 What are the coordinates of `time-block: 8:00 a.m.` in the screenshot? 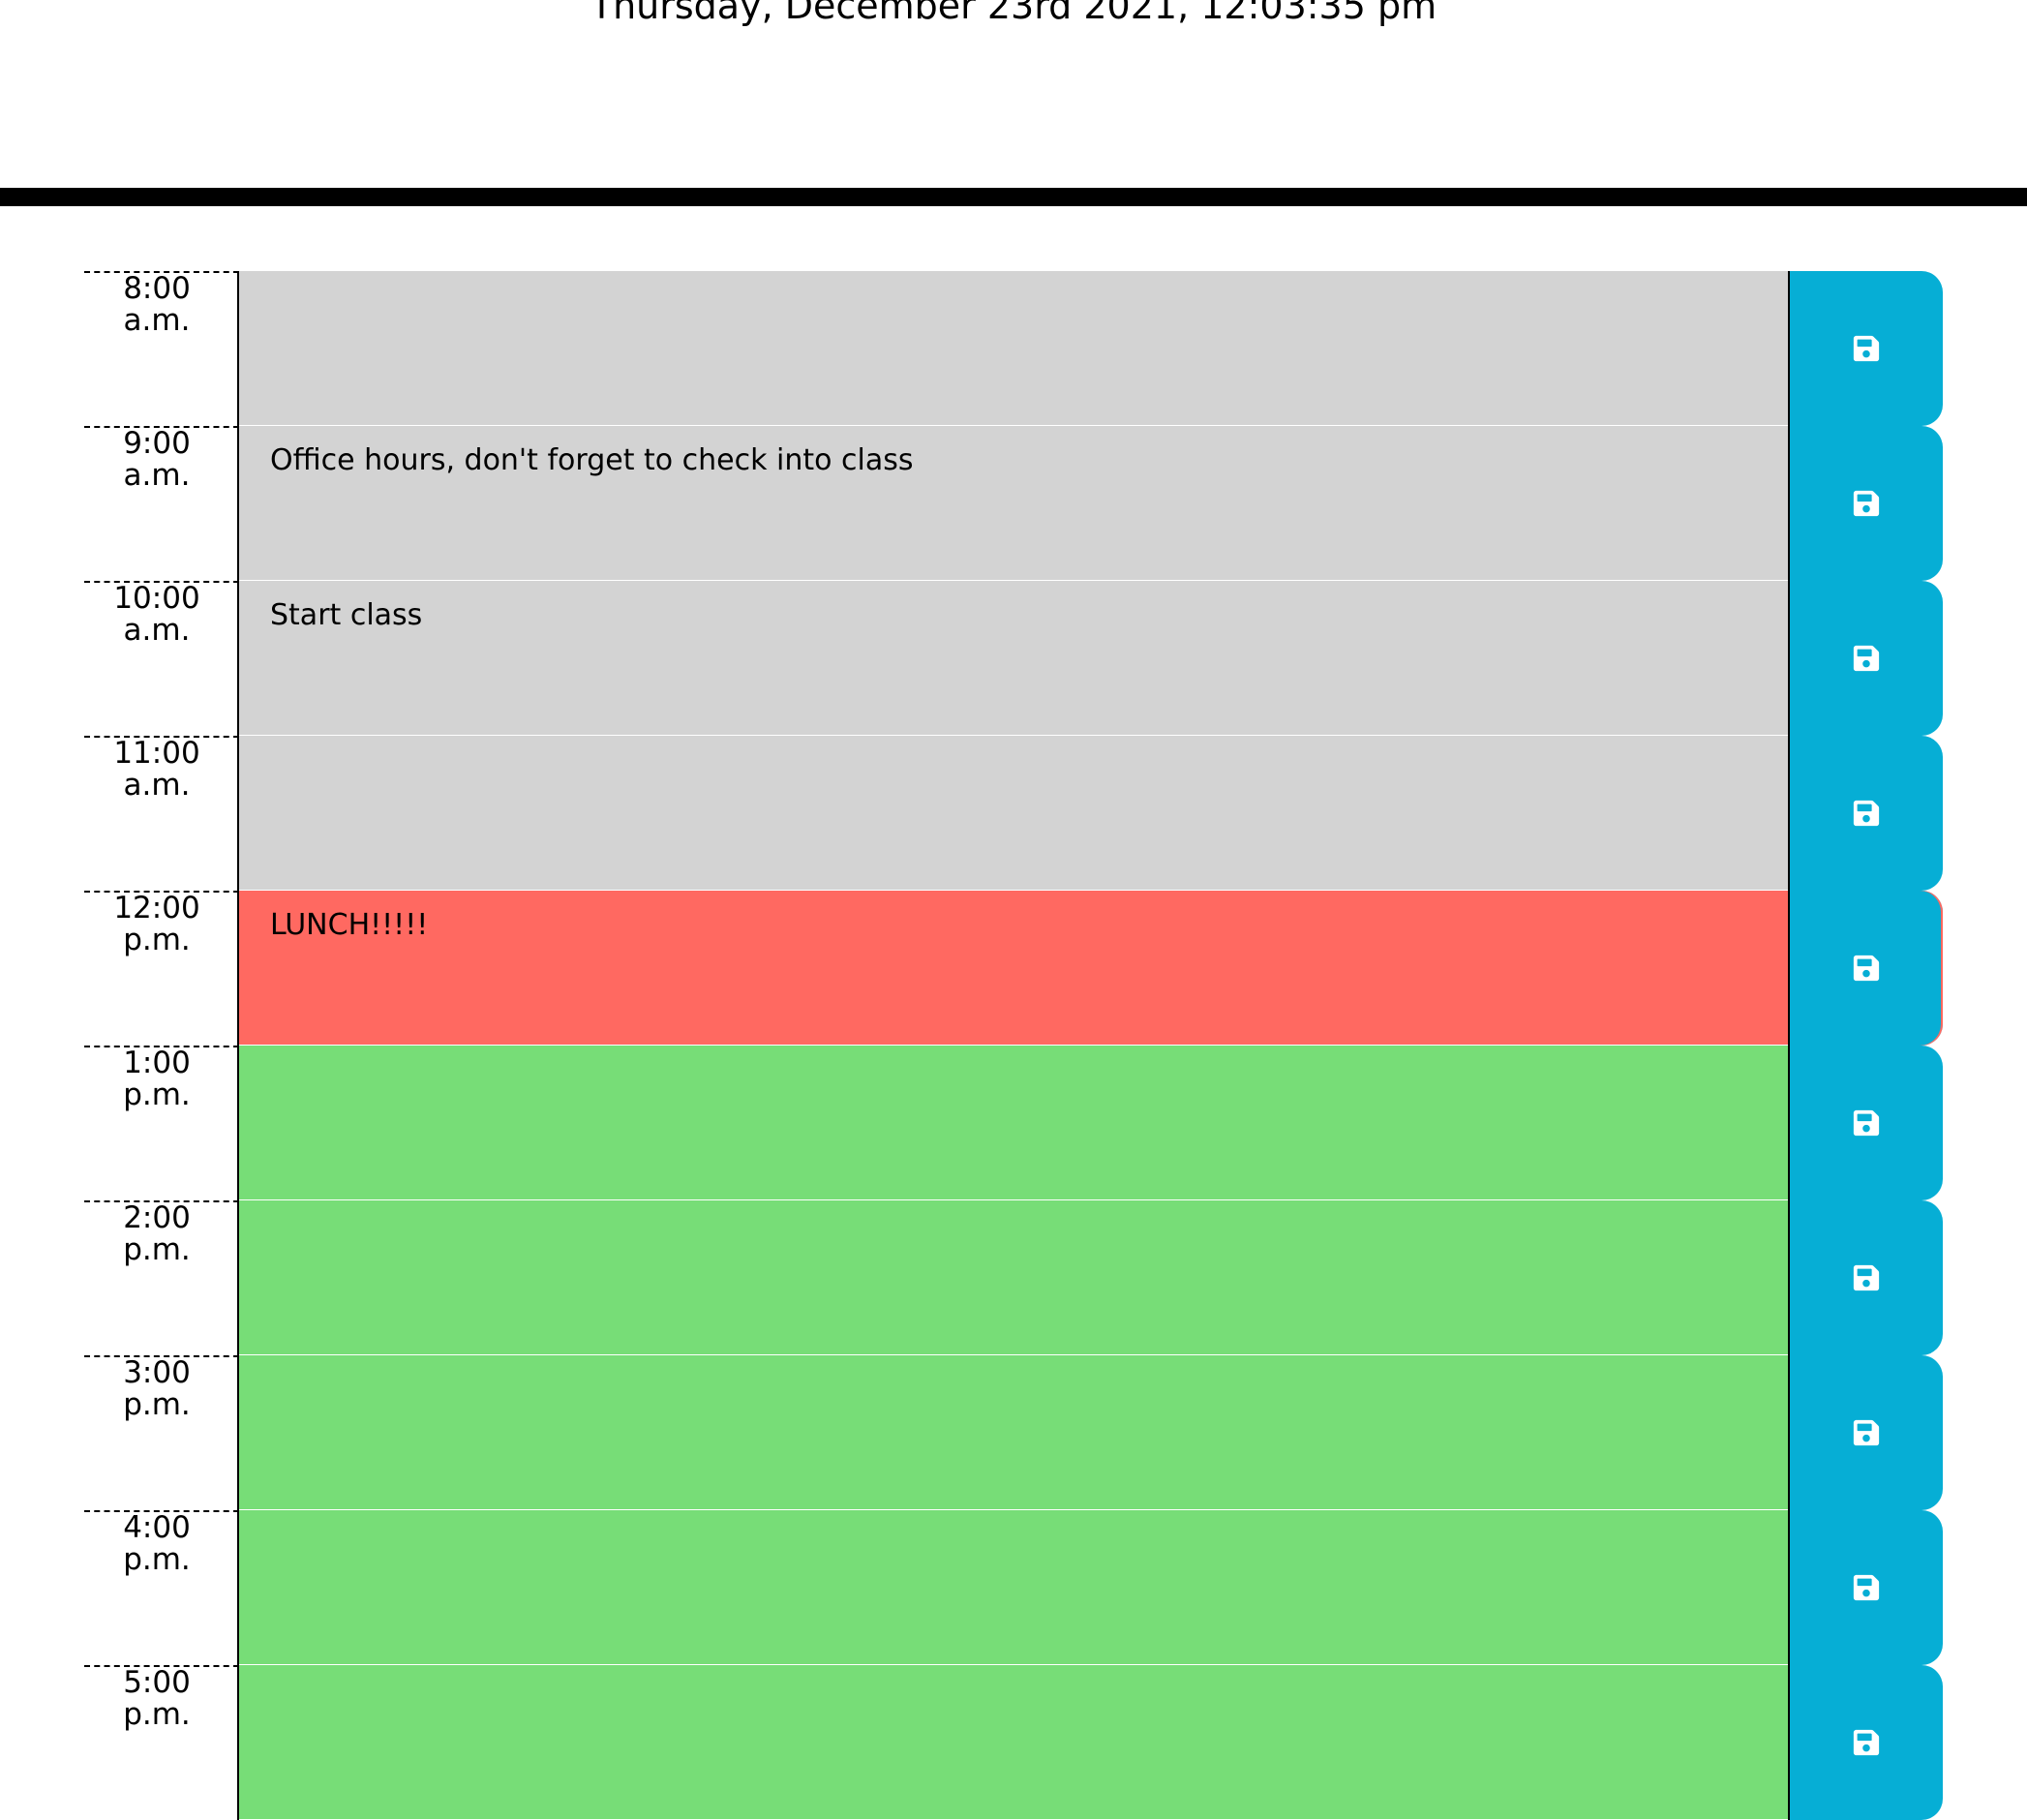 It's located at (1013, 349).